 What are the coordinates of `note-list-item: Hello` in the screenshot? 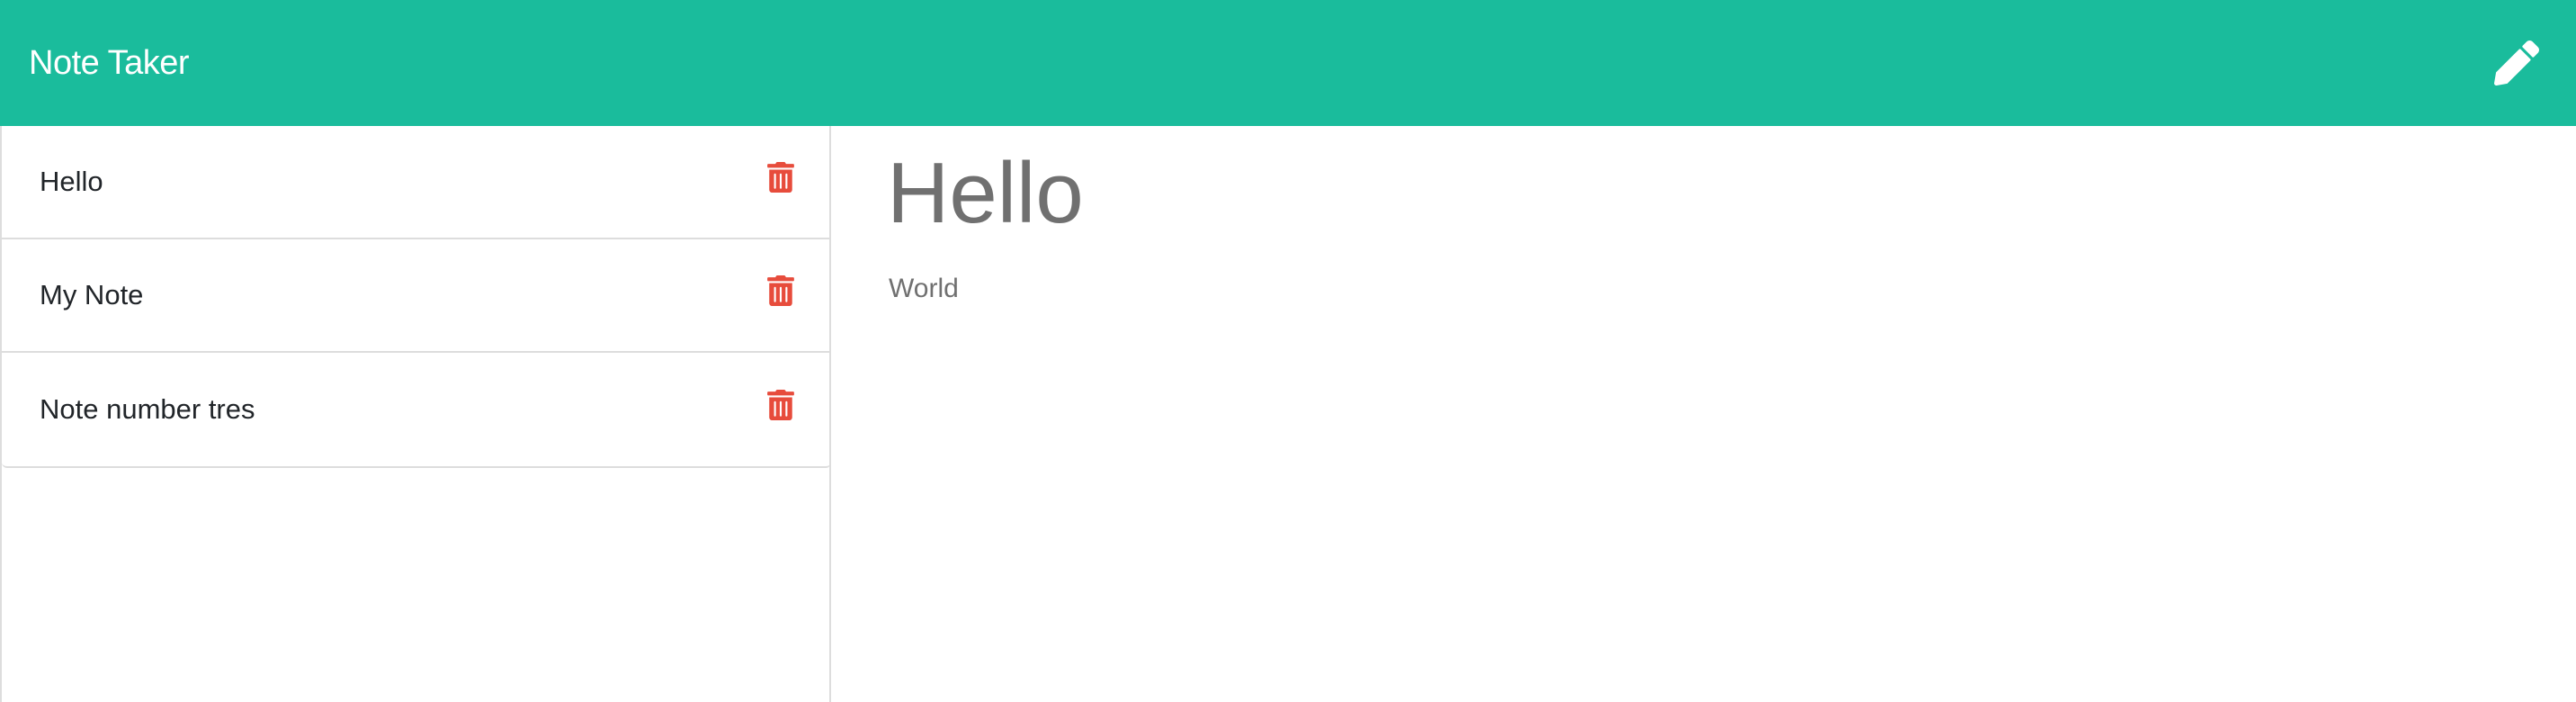 It's located at (416, 183).